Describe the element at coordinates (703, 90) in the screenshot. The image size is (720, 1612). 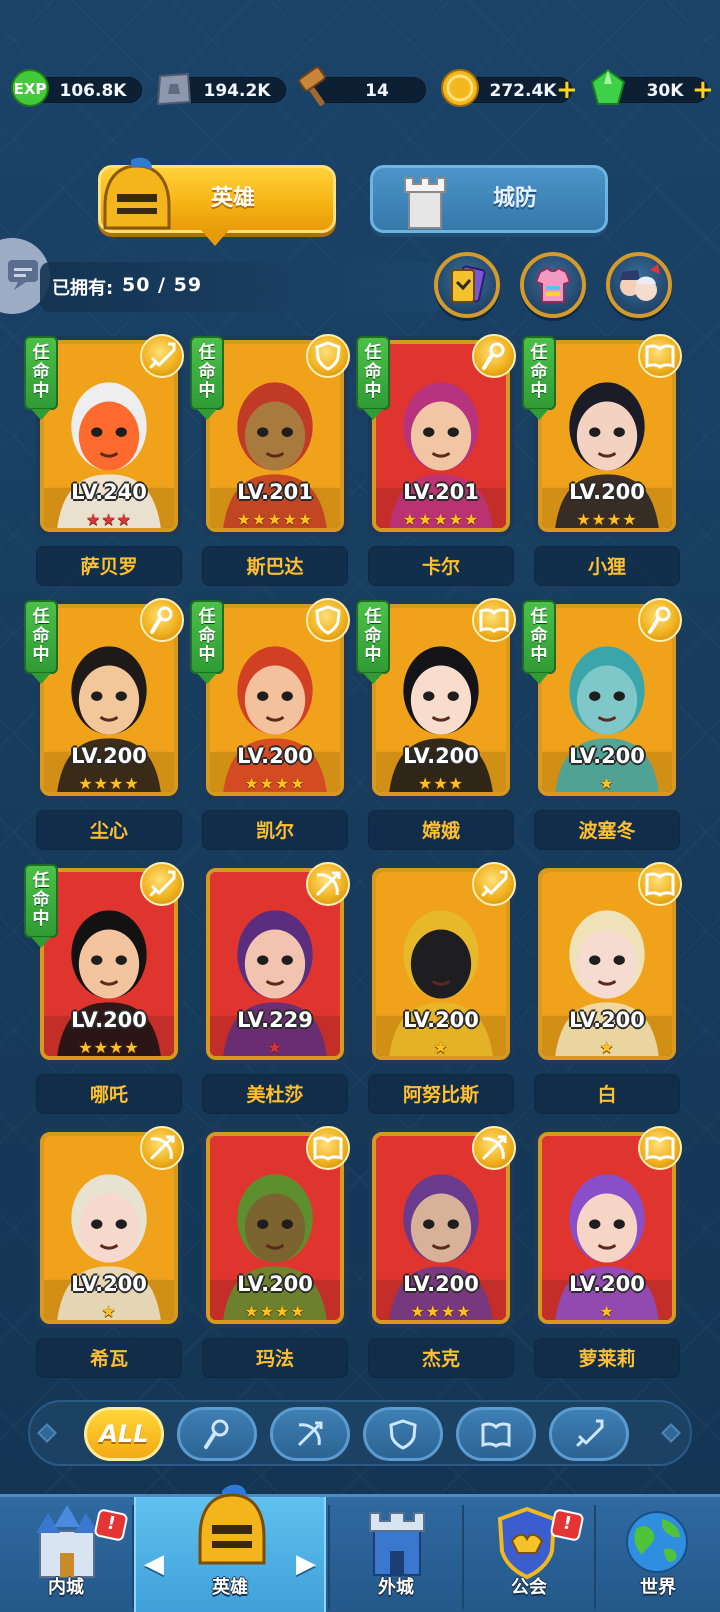
I see `add-gem-icon: +` at that location.